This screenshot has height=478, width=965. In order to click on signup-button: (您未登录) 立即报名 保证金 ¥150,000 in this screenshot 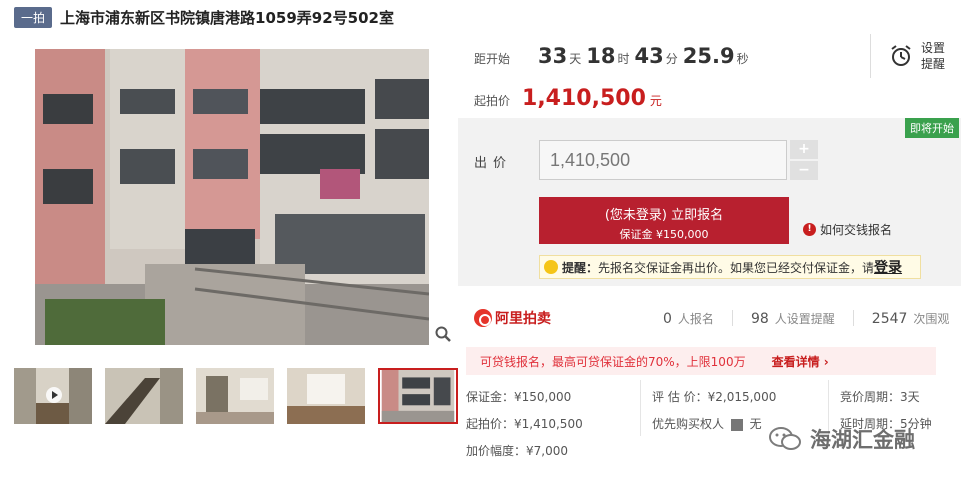, I will do `click(664, 220)`.